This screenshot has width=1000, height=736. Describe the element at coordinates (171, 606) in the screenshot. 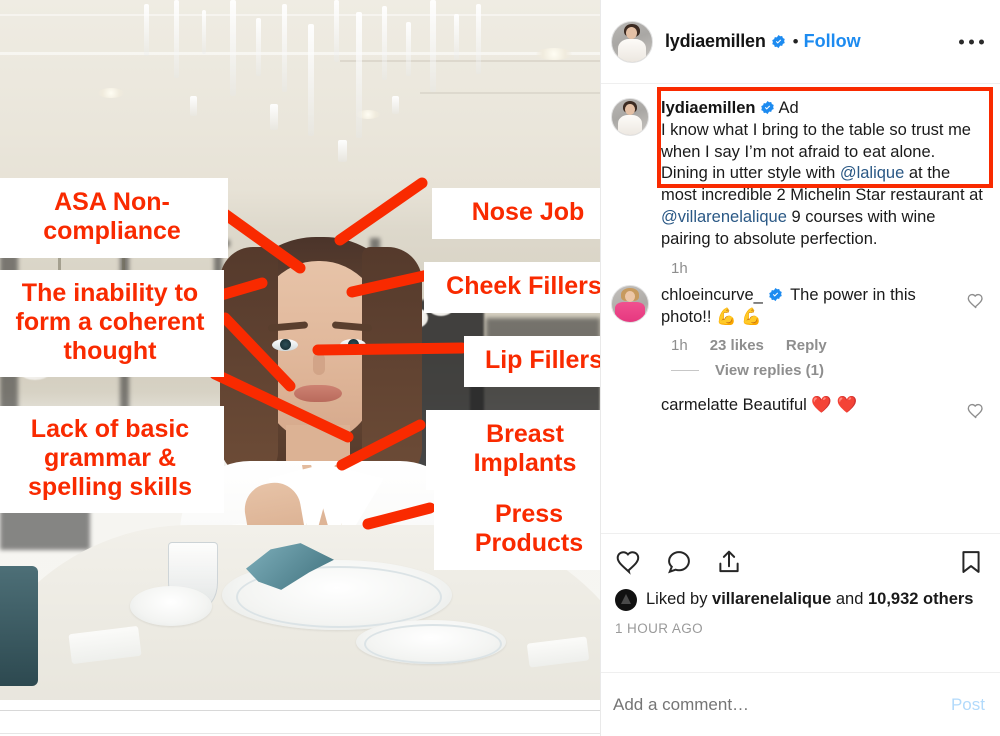

I see `side-dish` at that location.